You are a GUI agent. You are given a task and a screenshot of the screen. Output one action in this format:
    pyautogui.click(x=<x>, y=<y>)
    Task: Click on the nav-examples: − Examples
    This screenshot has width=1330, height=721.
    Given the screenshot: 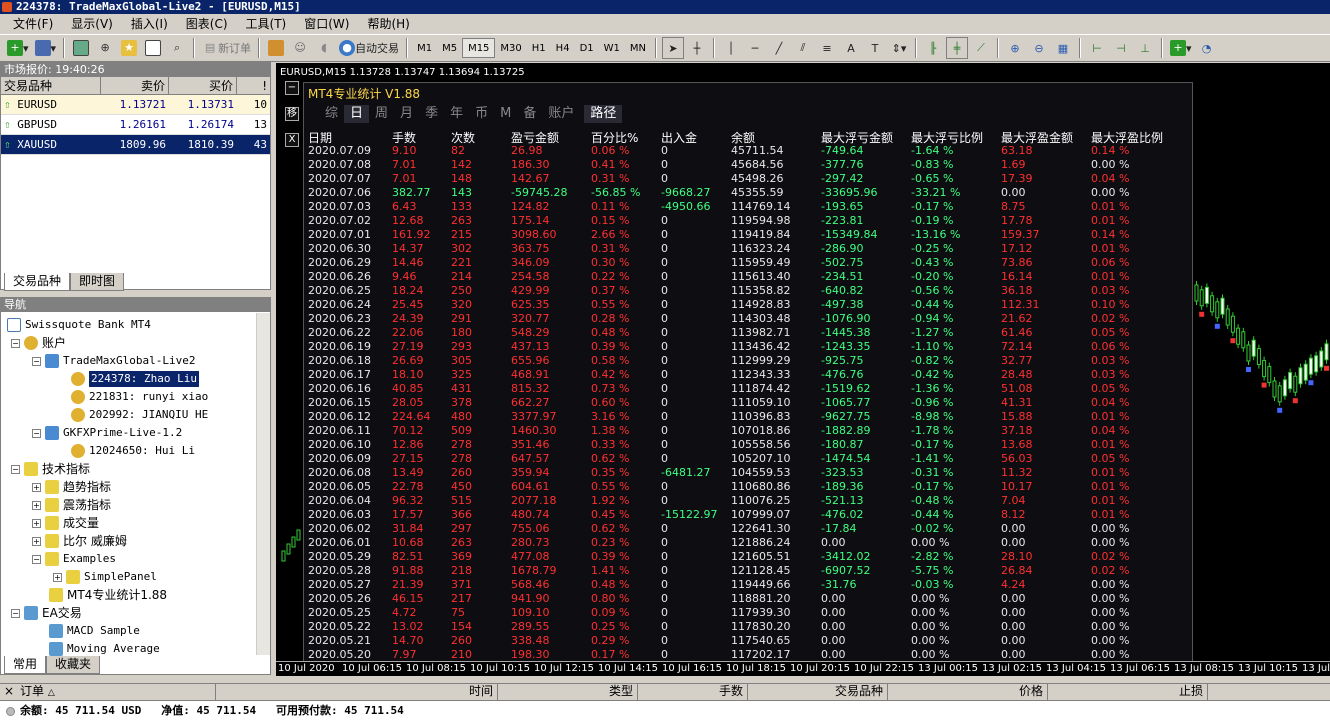 What is the action you would take?
    pyautogui.click(x=74, y=559)
    